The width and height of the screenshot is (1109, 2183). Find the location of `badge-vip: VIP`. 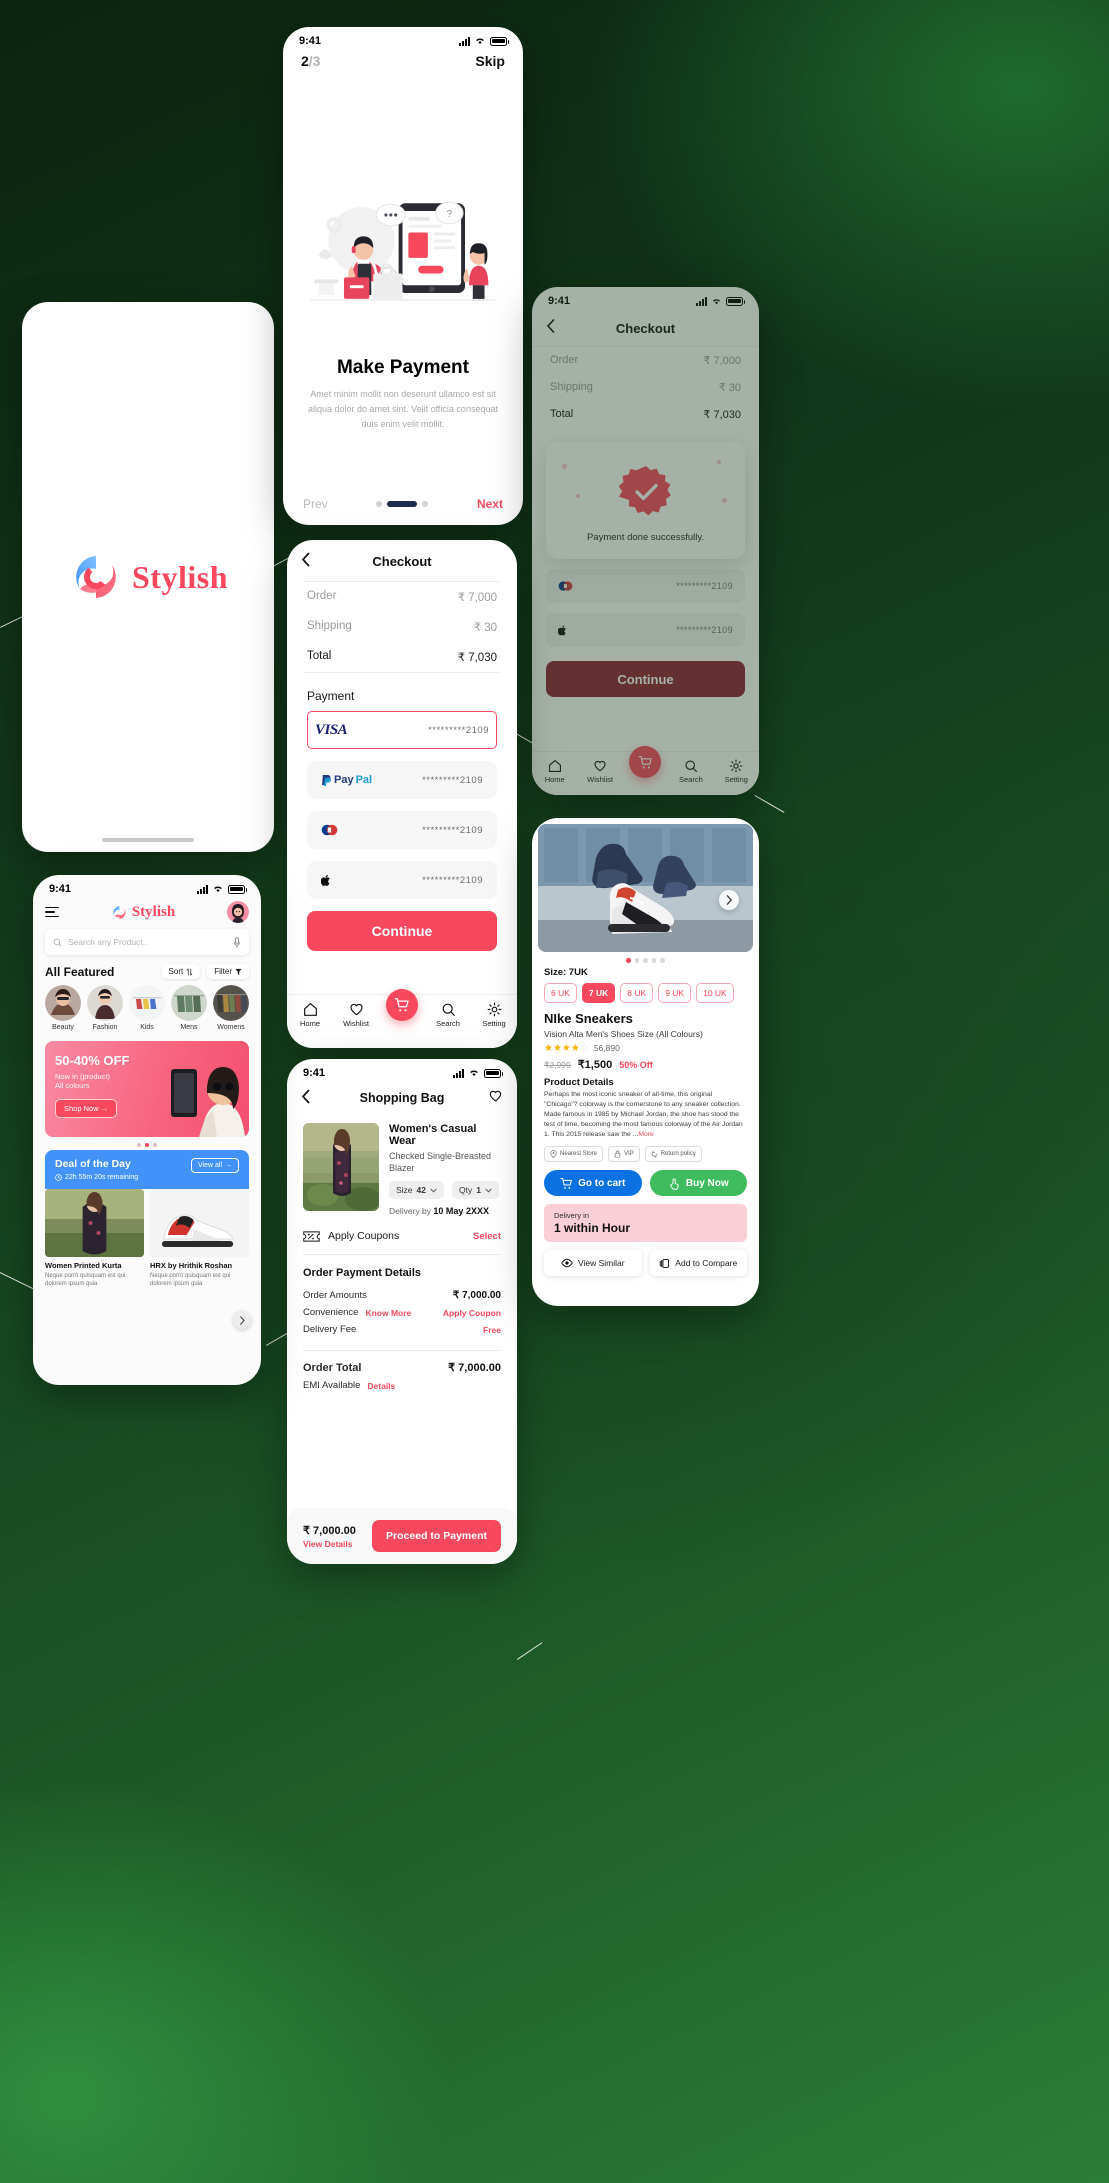

badge-vip: VIP is located at coordinates (624, 1154).